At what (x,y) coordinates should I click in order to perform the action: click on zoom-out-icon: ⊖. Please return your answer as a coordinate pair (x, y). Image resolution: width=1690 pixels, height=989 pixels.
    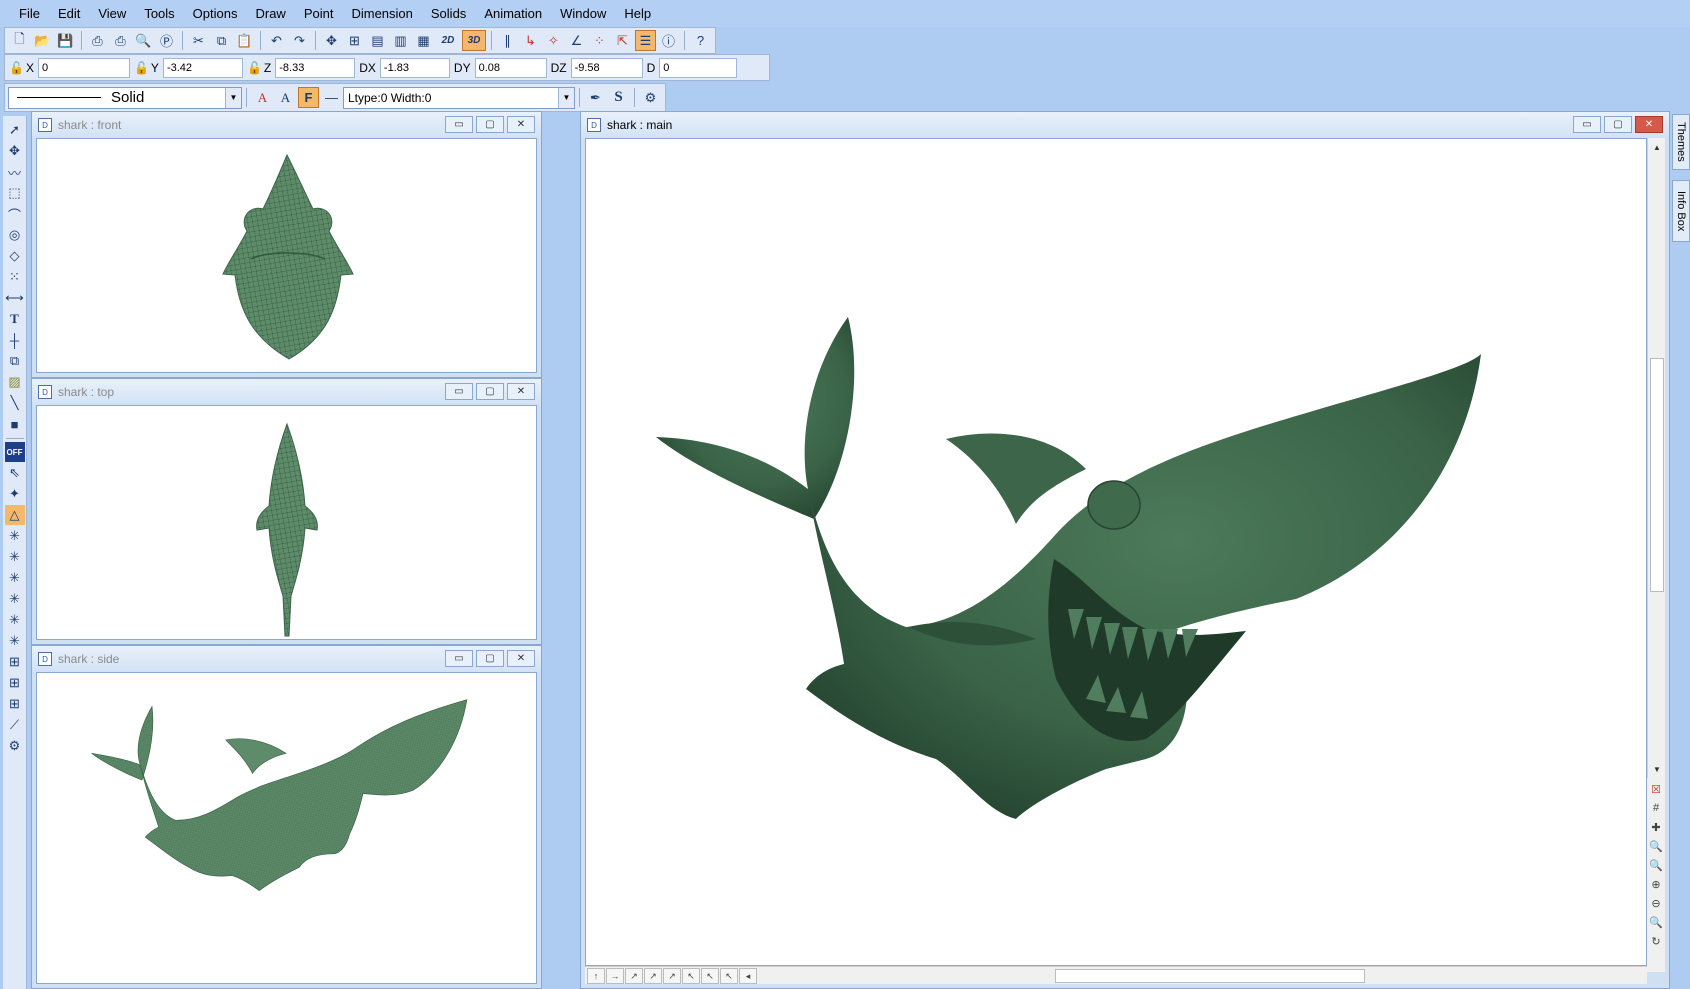
    Looking at the image, I should click on (1656, 903).